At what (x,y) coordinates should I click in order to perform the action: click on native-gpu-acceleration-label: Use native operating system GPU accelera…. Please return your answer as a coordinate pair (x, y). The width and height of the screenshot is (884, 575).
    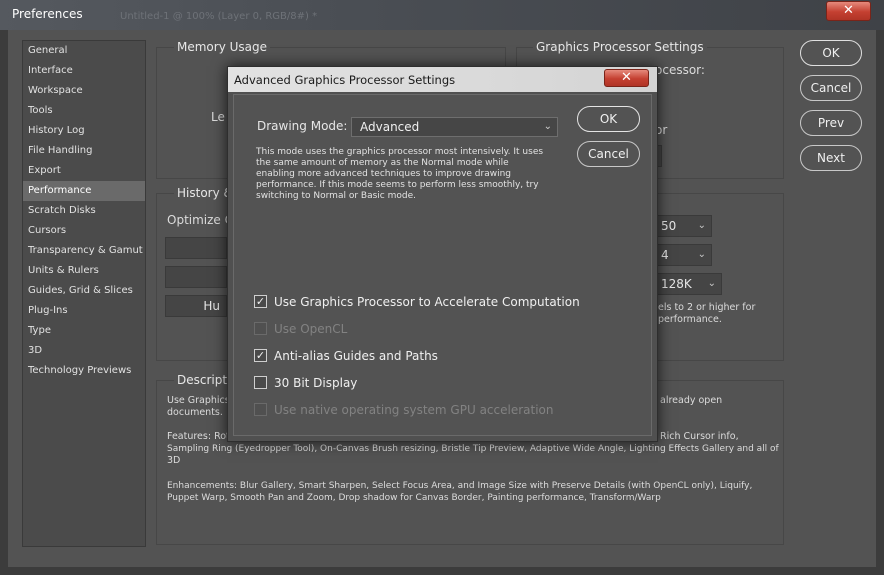
    Looking at the image, I should click on (414, 410).